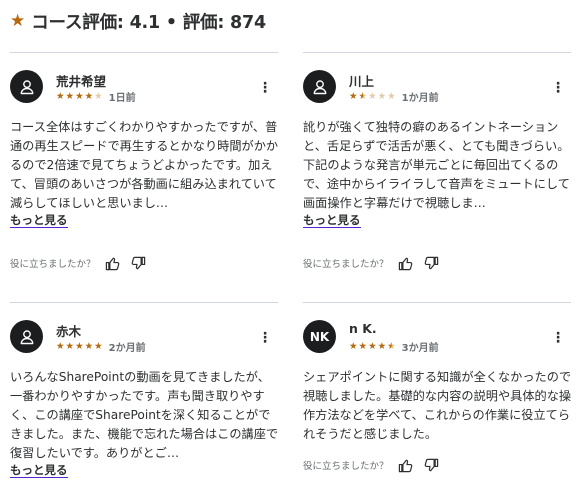 Image resolution: width=583 pixels, height=487 pixels. Describe the element at coordinates (122, 98) in the screenshot. I see `review-time: 1日前` at that location.